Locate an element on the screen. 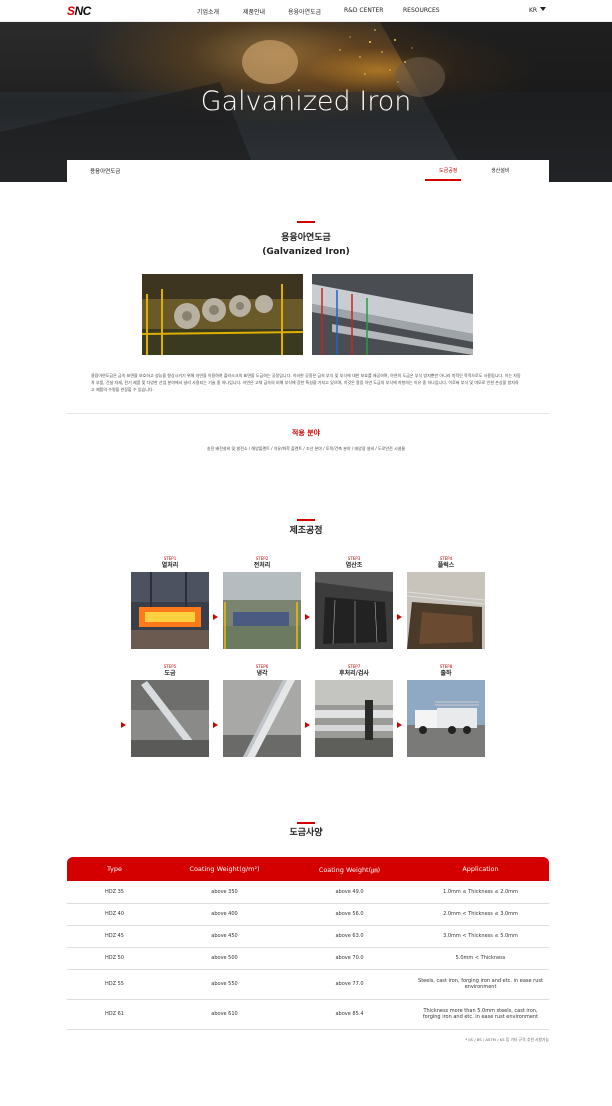 The image size is (612, 1106). table-cell: above 350 is located at coordinates (224, 892).